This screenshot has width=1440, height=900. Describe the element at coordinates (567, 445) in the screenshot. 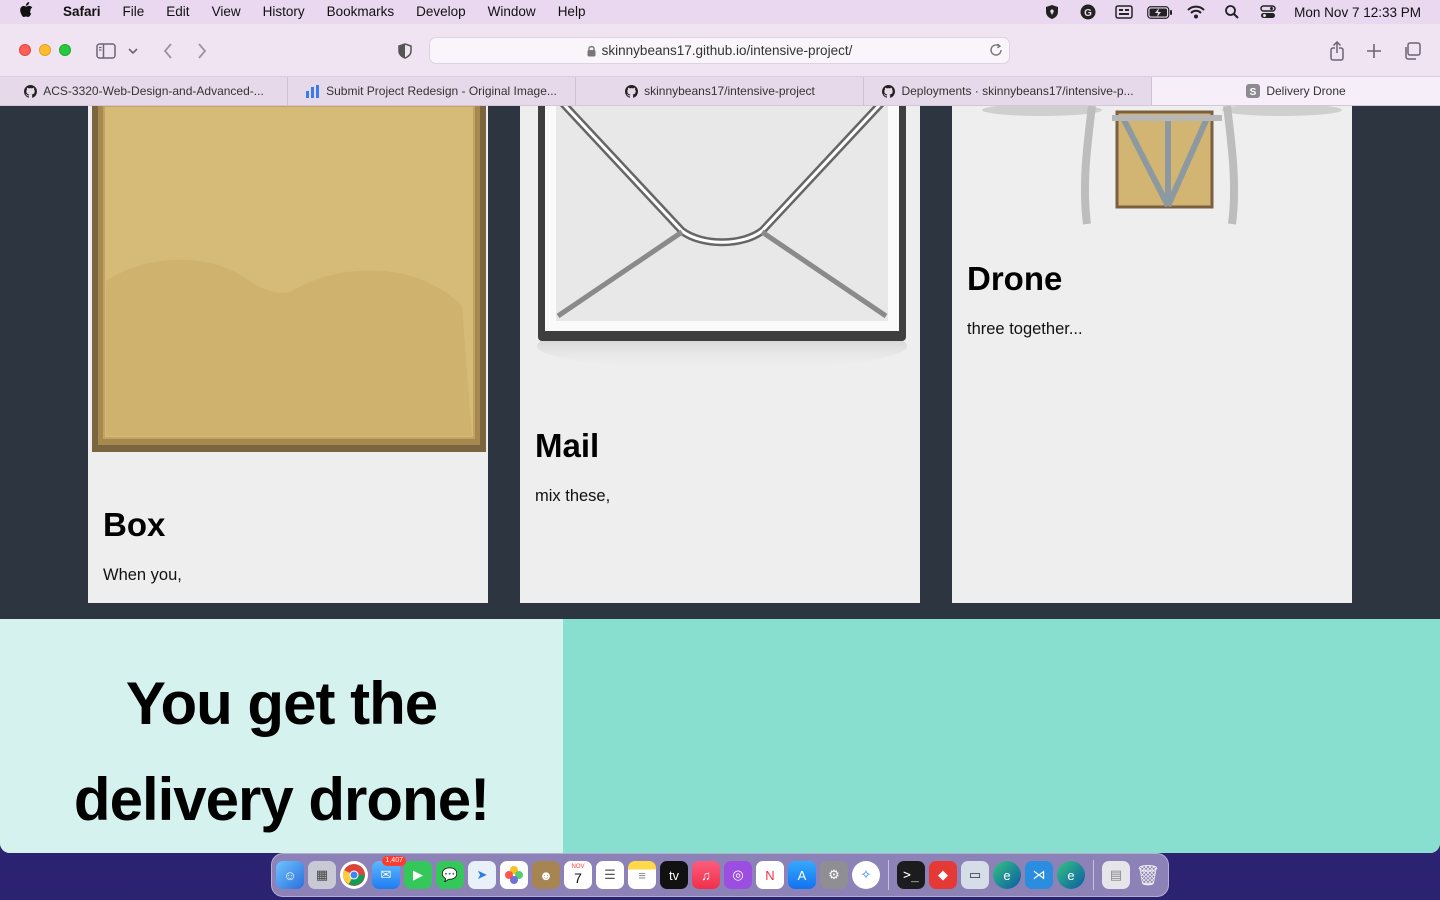

I see `mail-card-title: Mail` at that location.